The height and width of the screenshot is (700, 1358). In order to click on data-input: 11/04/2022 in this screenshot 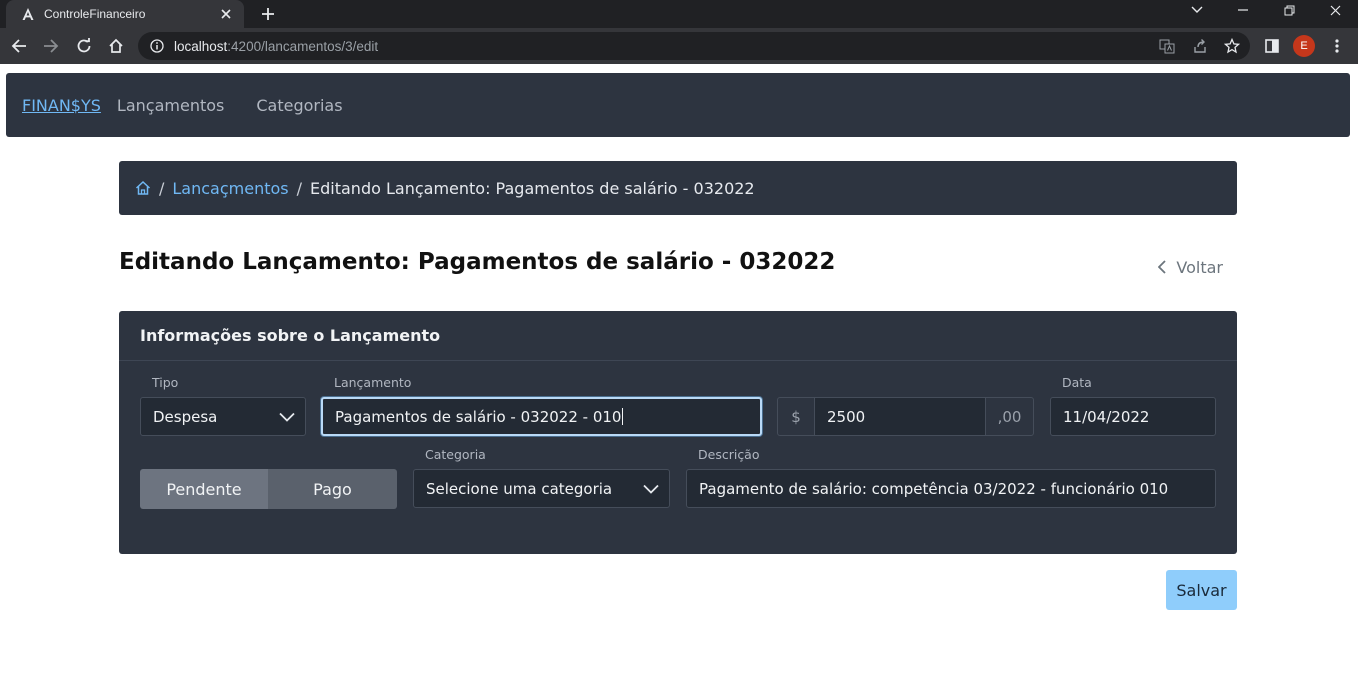, I will do `click(1133, 416)`.